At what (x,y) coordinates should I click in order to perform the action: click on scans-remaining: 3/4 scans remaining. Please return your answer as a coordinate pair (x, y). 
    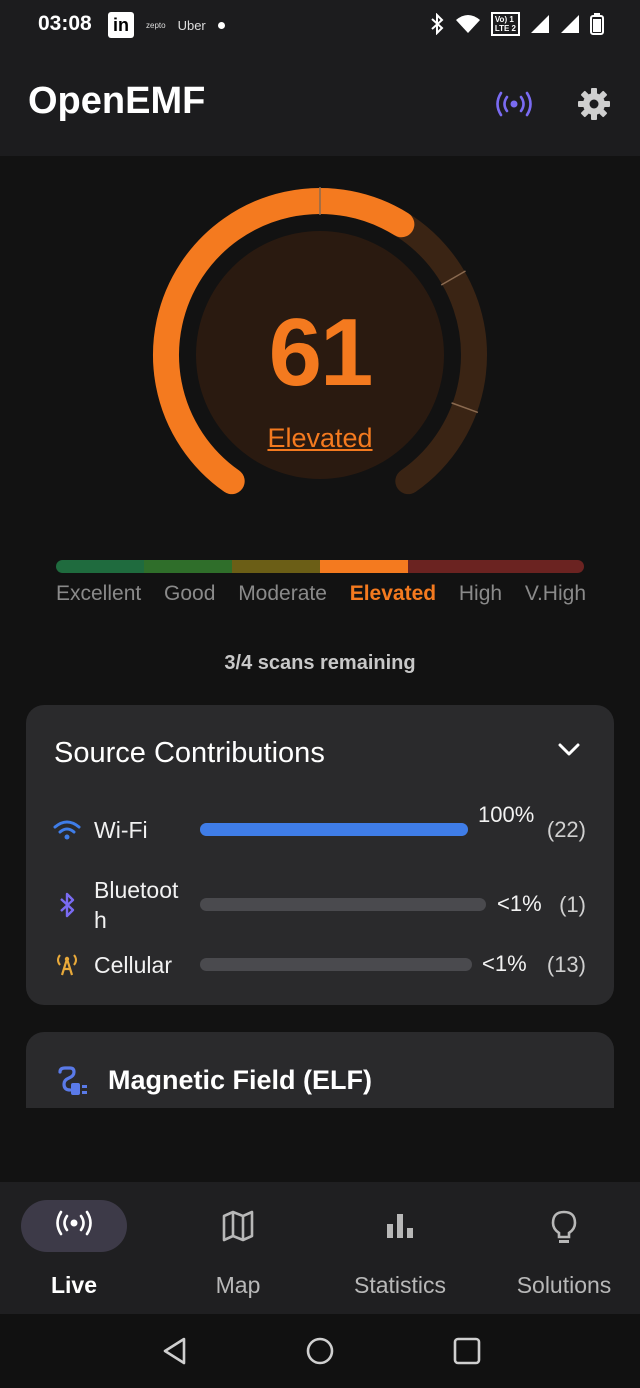
    Looking at the image, I should click on (320, 663).